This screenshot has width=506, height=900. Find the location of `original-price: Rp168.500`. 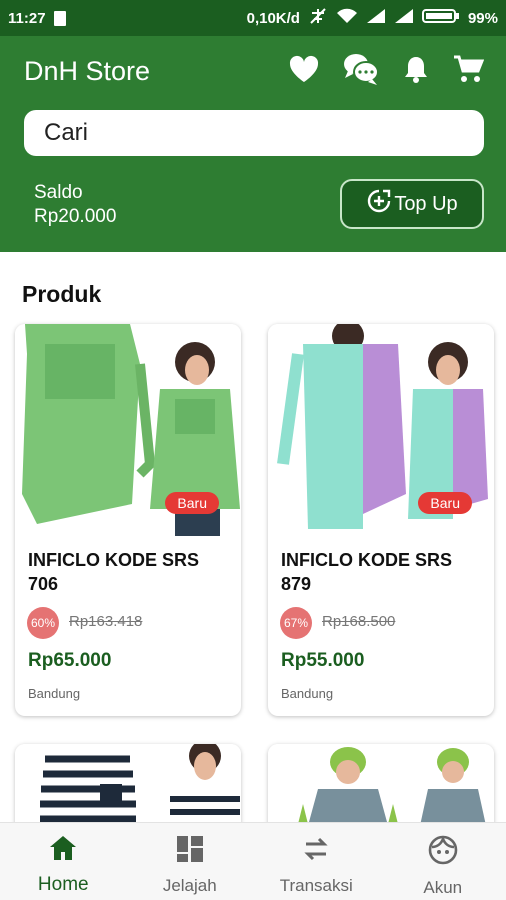

original-price: Rp168.500 is located at coordinates (359, 621).